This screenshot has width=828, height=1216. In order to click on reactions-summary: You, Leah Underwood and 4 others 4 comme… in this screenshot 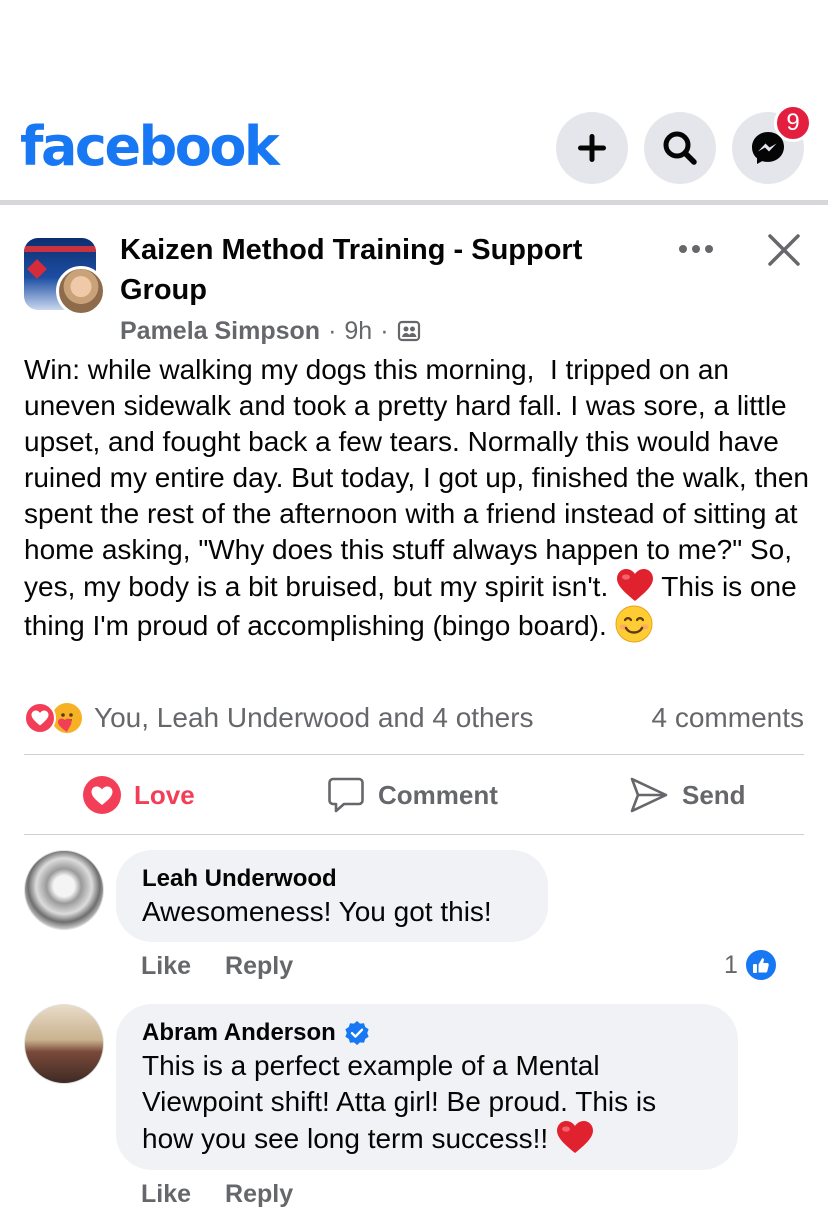, I will do `click(414, 718)`.